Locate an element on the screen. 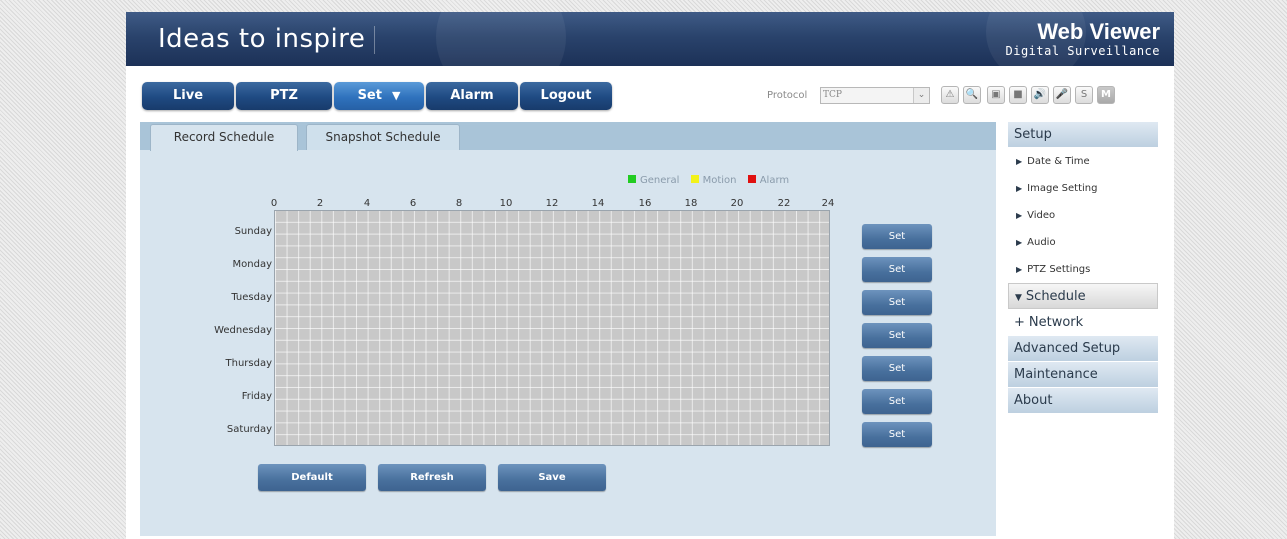 The height and width of the screenshot is (539, 1287). snapshot-icon: ▣ is located at coordinates (996, 95).